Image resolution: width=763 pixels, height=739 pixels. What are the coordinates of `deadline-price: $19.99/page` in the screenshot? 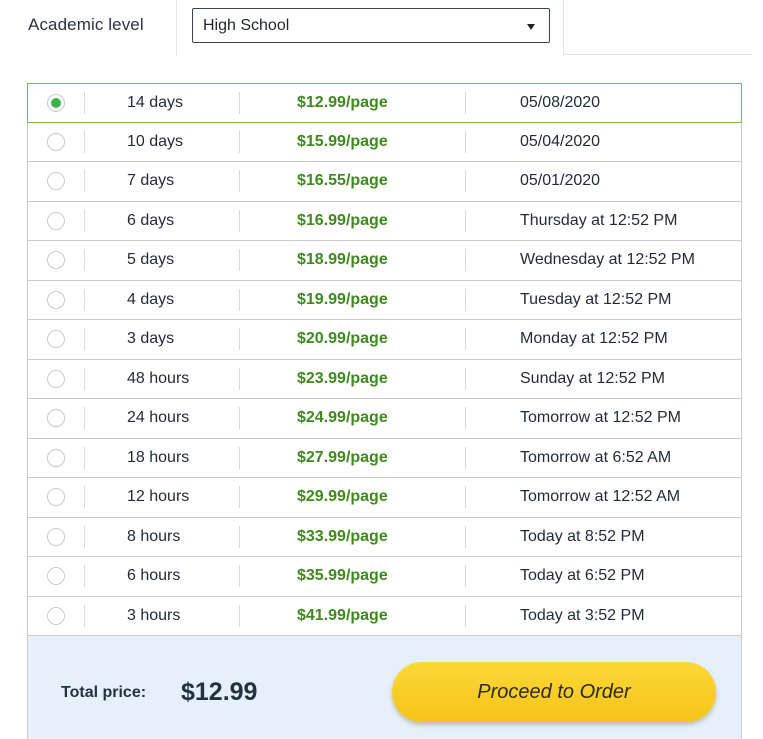 It's located at (342, 299).